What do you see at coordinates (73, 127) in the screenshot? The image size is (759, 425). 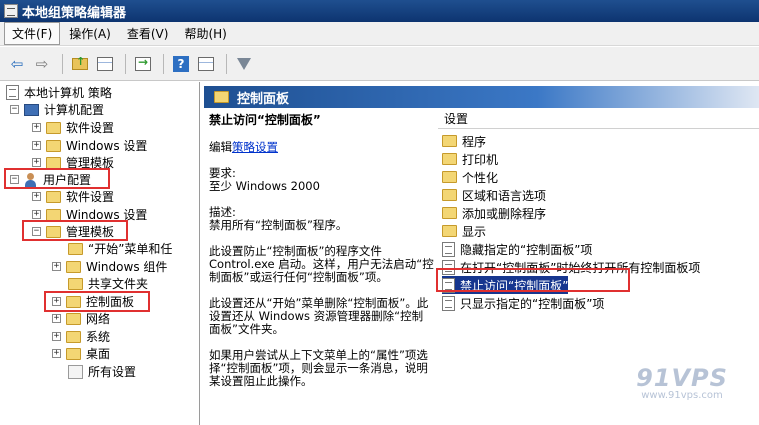 I see `tree-item-cc-software: + 软件设置` at bounding box center [73, 127].